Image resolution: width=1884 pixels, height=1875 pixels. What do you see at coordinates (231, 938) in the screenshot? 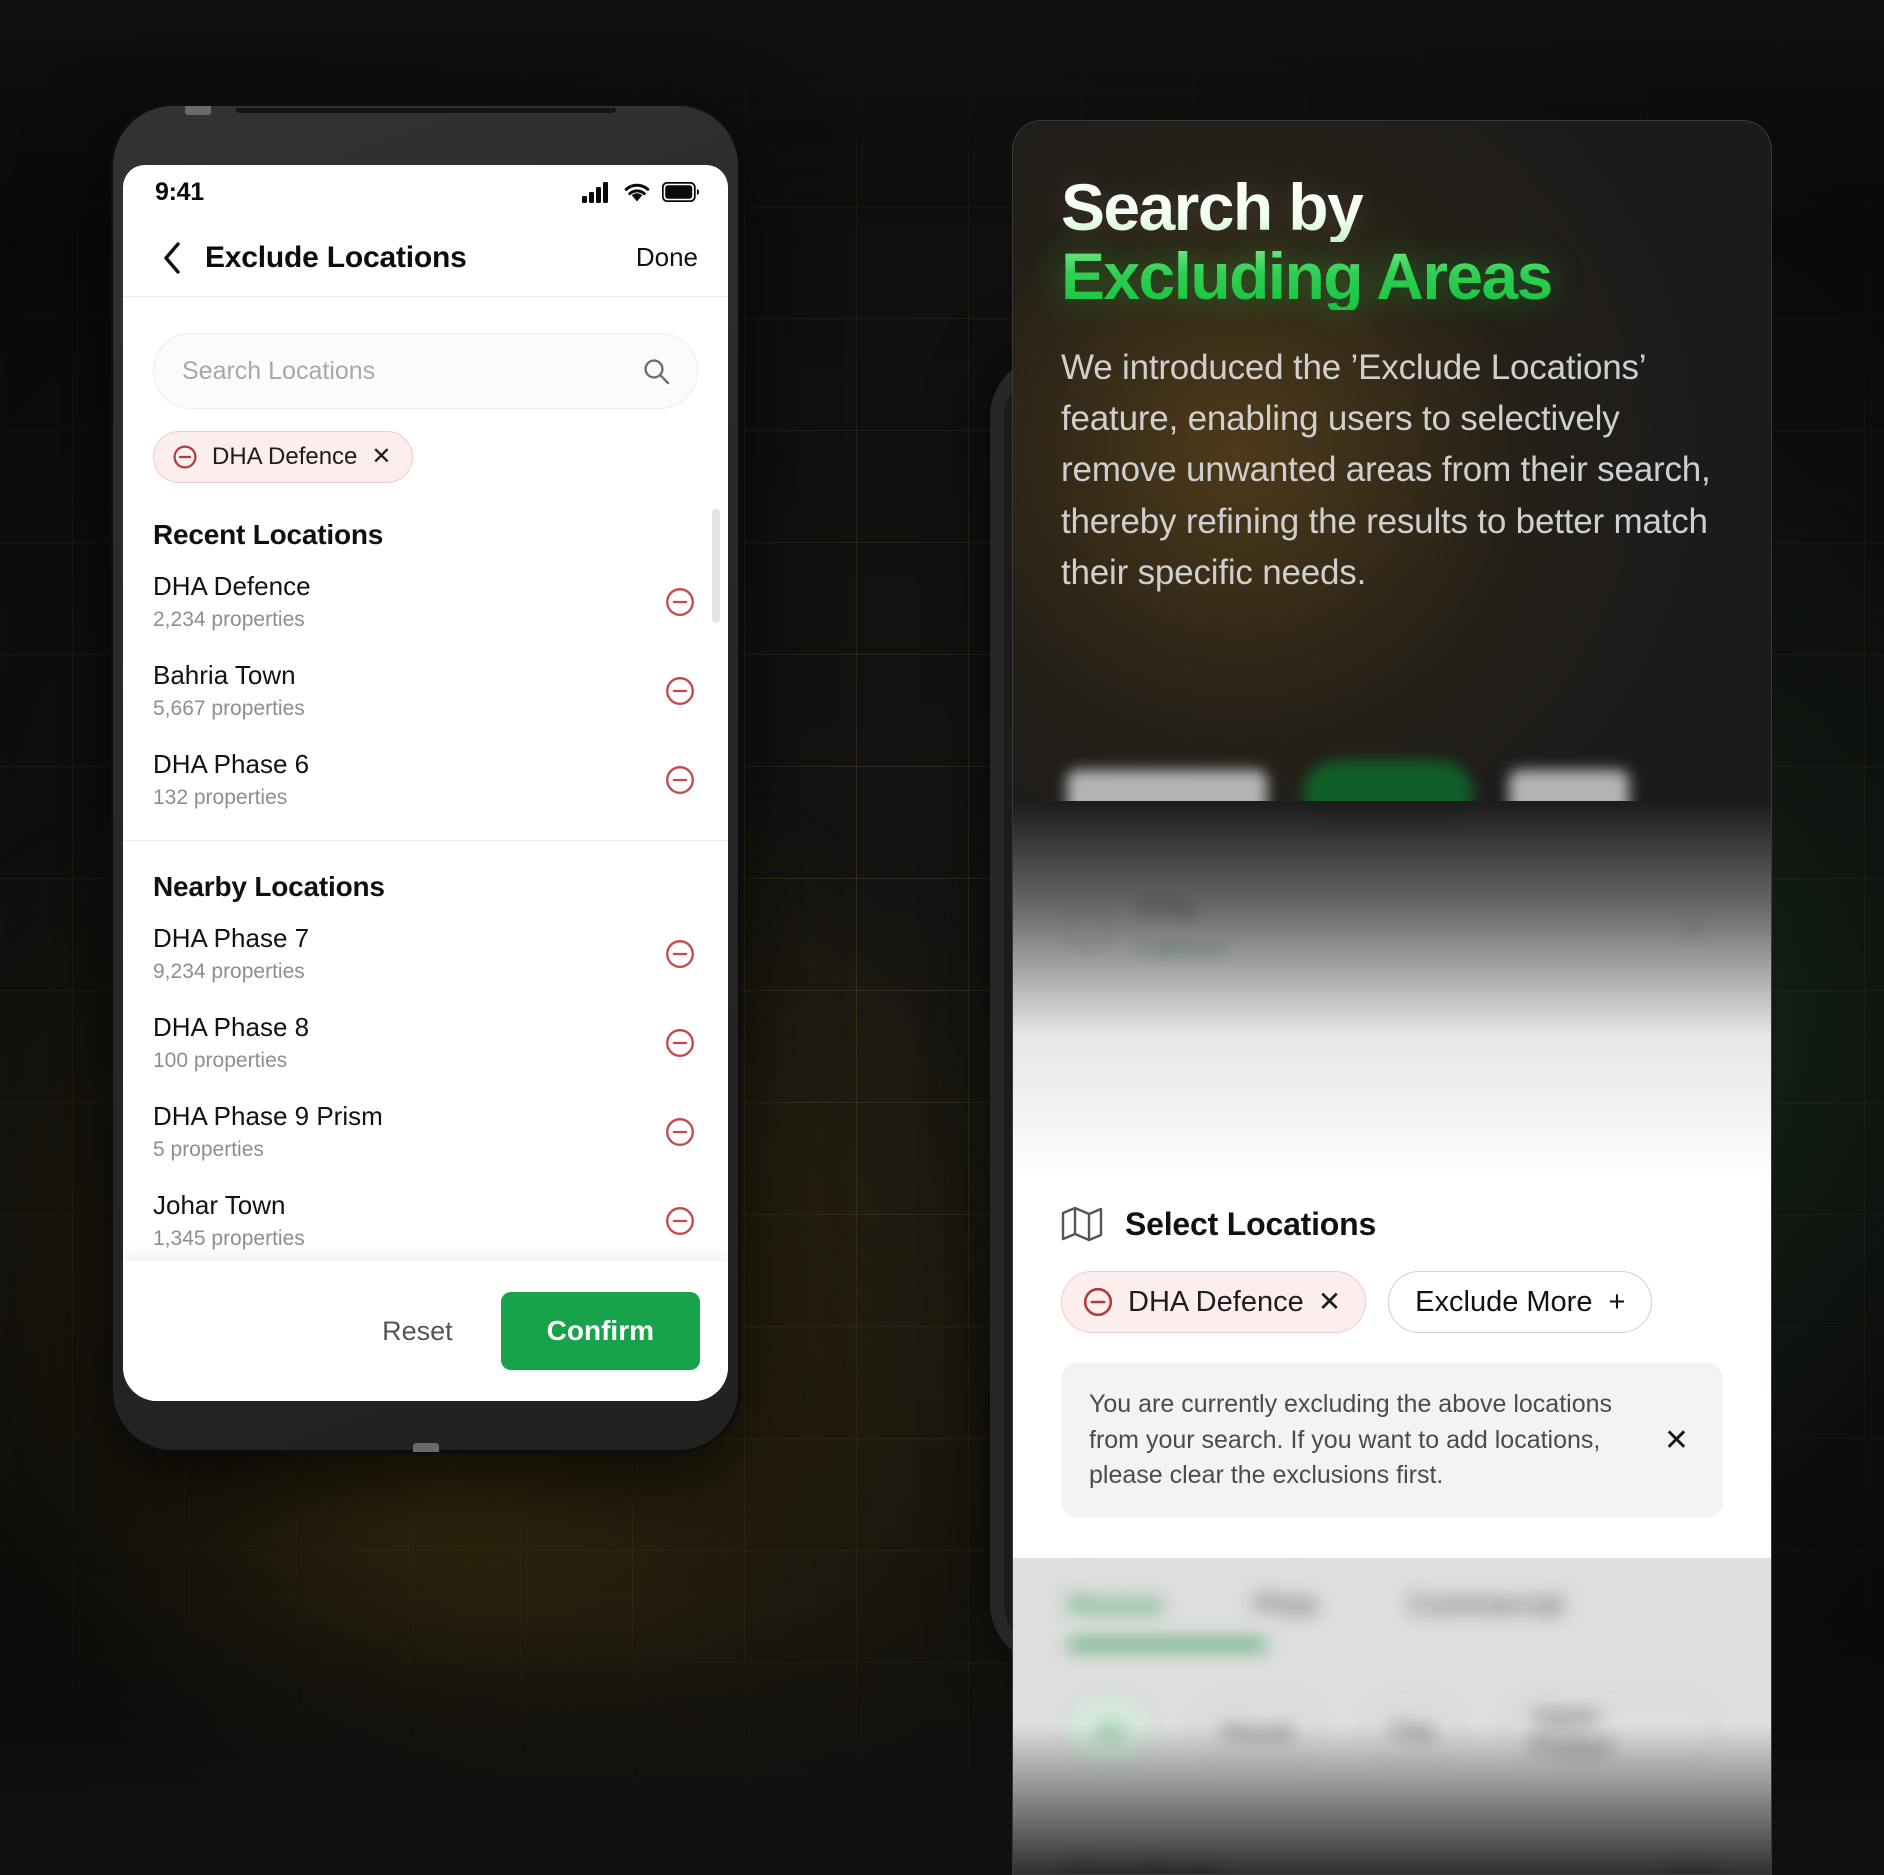
I see `location-name: DHA Phase 7` at bounding box center [231, 938].